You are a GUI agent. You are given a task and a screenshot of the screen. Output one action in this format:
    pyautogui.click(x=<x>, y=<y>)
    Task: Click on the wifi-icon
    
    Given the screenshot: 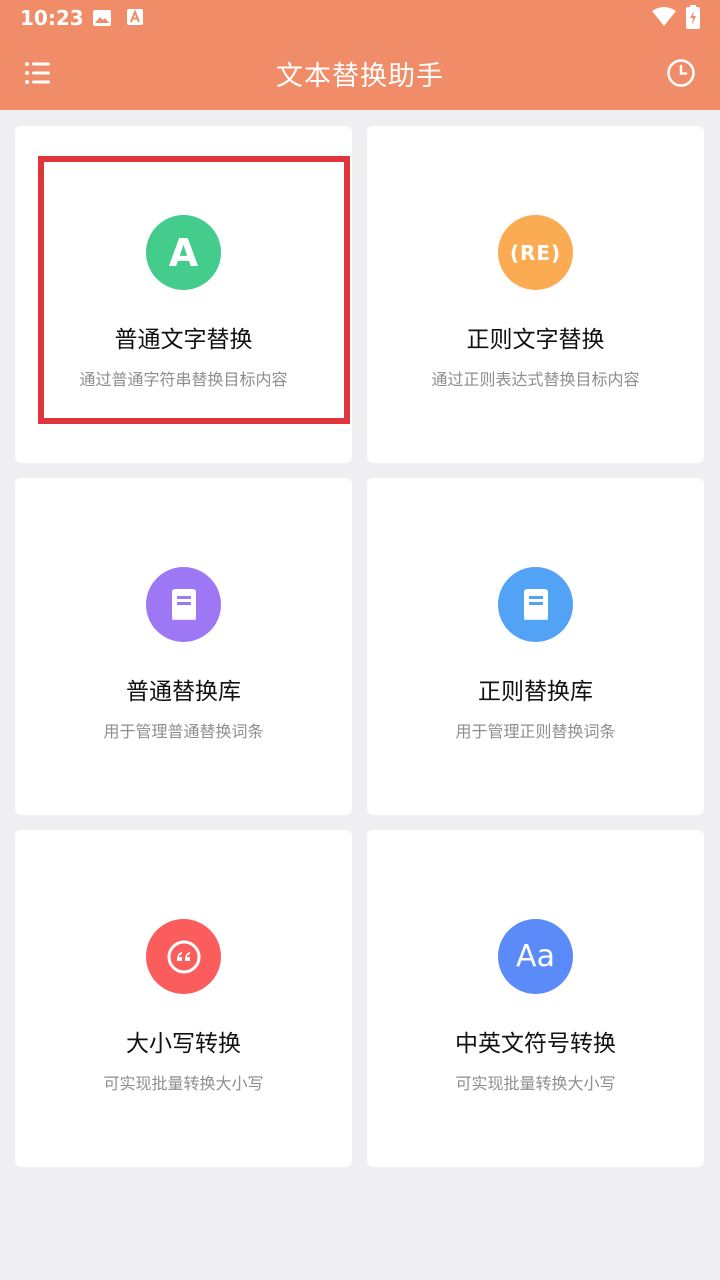 What is the action you would take?
    pyautogui.click(x=664, y=16)
    